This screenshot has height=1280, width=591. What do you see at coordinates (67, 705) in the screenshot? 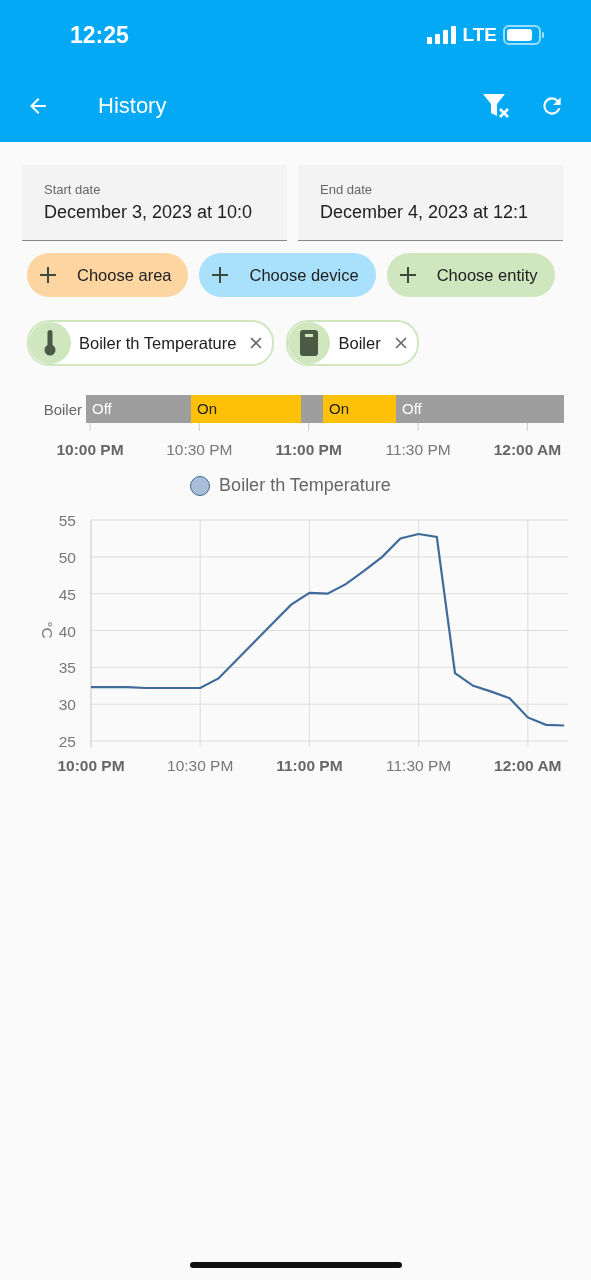
I see `y-tick-label: 30` at bounding box center [67, 705].